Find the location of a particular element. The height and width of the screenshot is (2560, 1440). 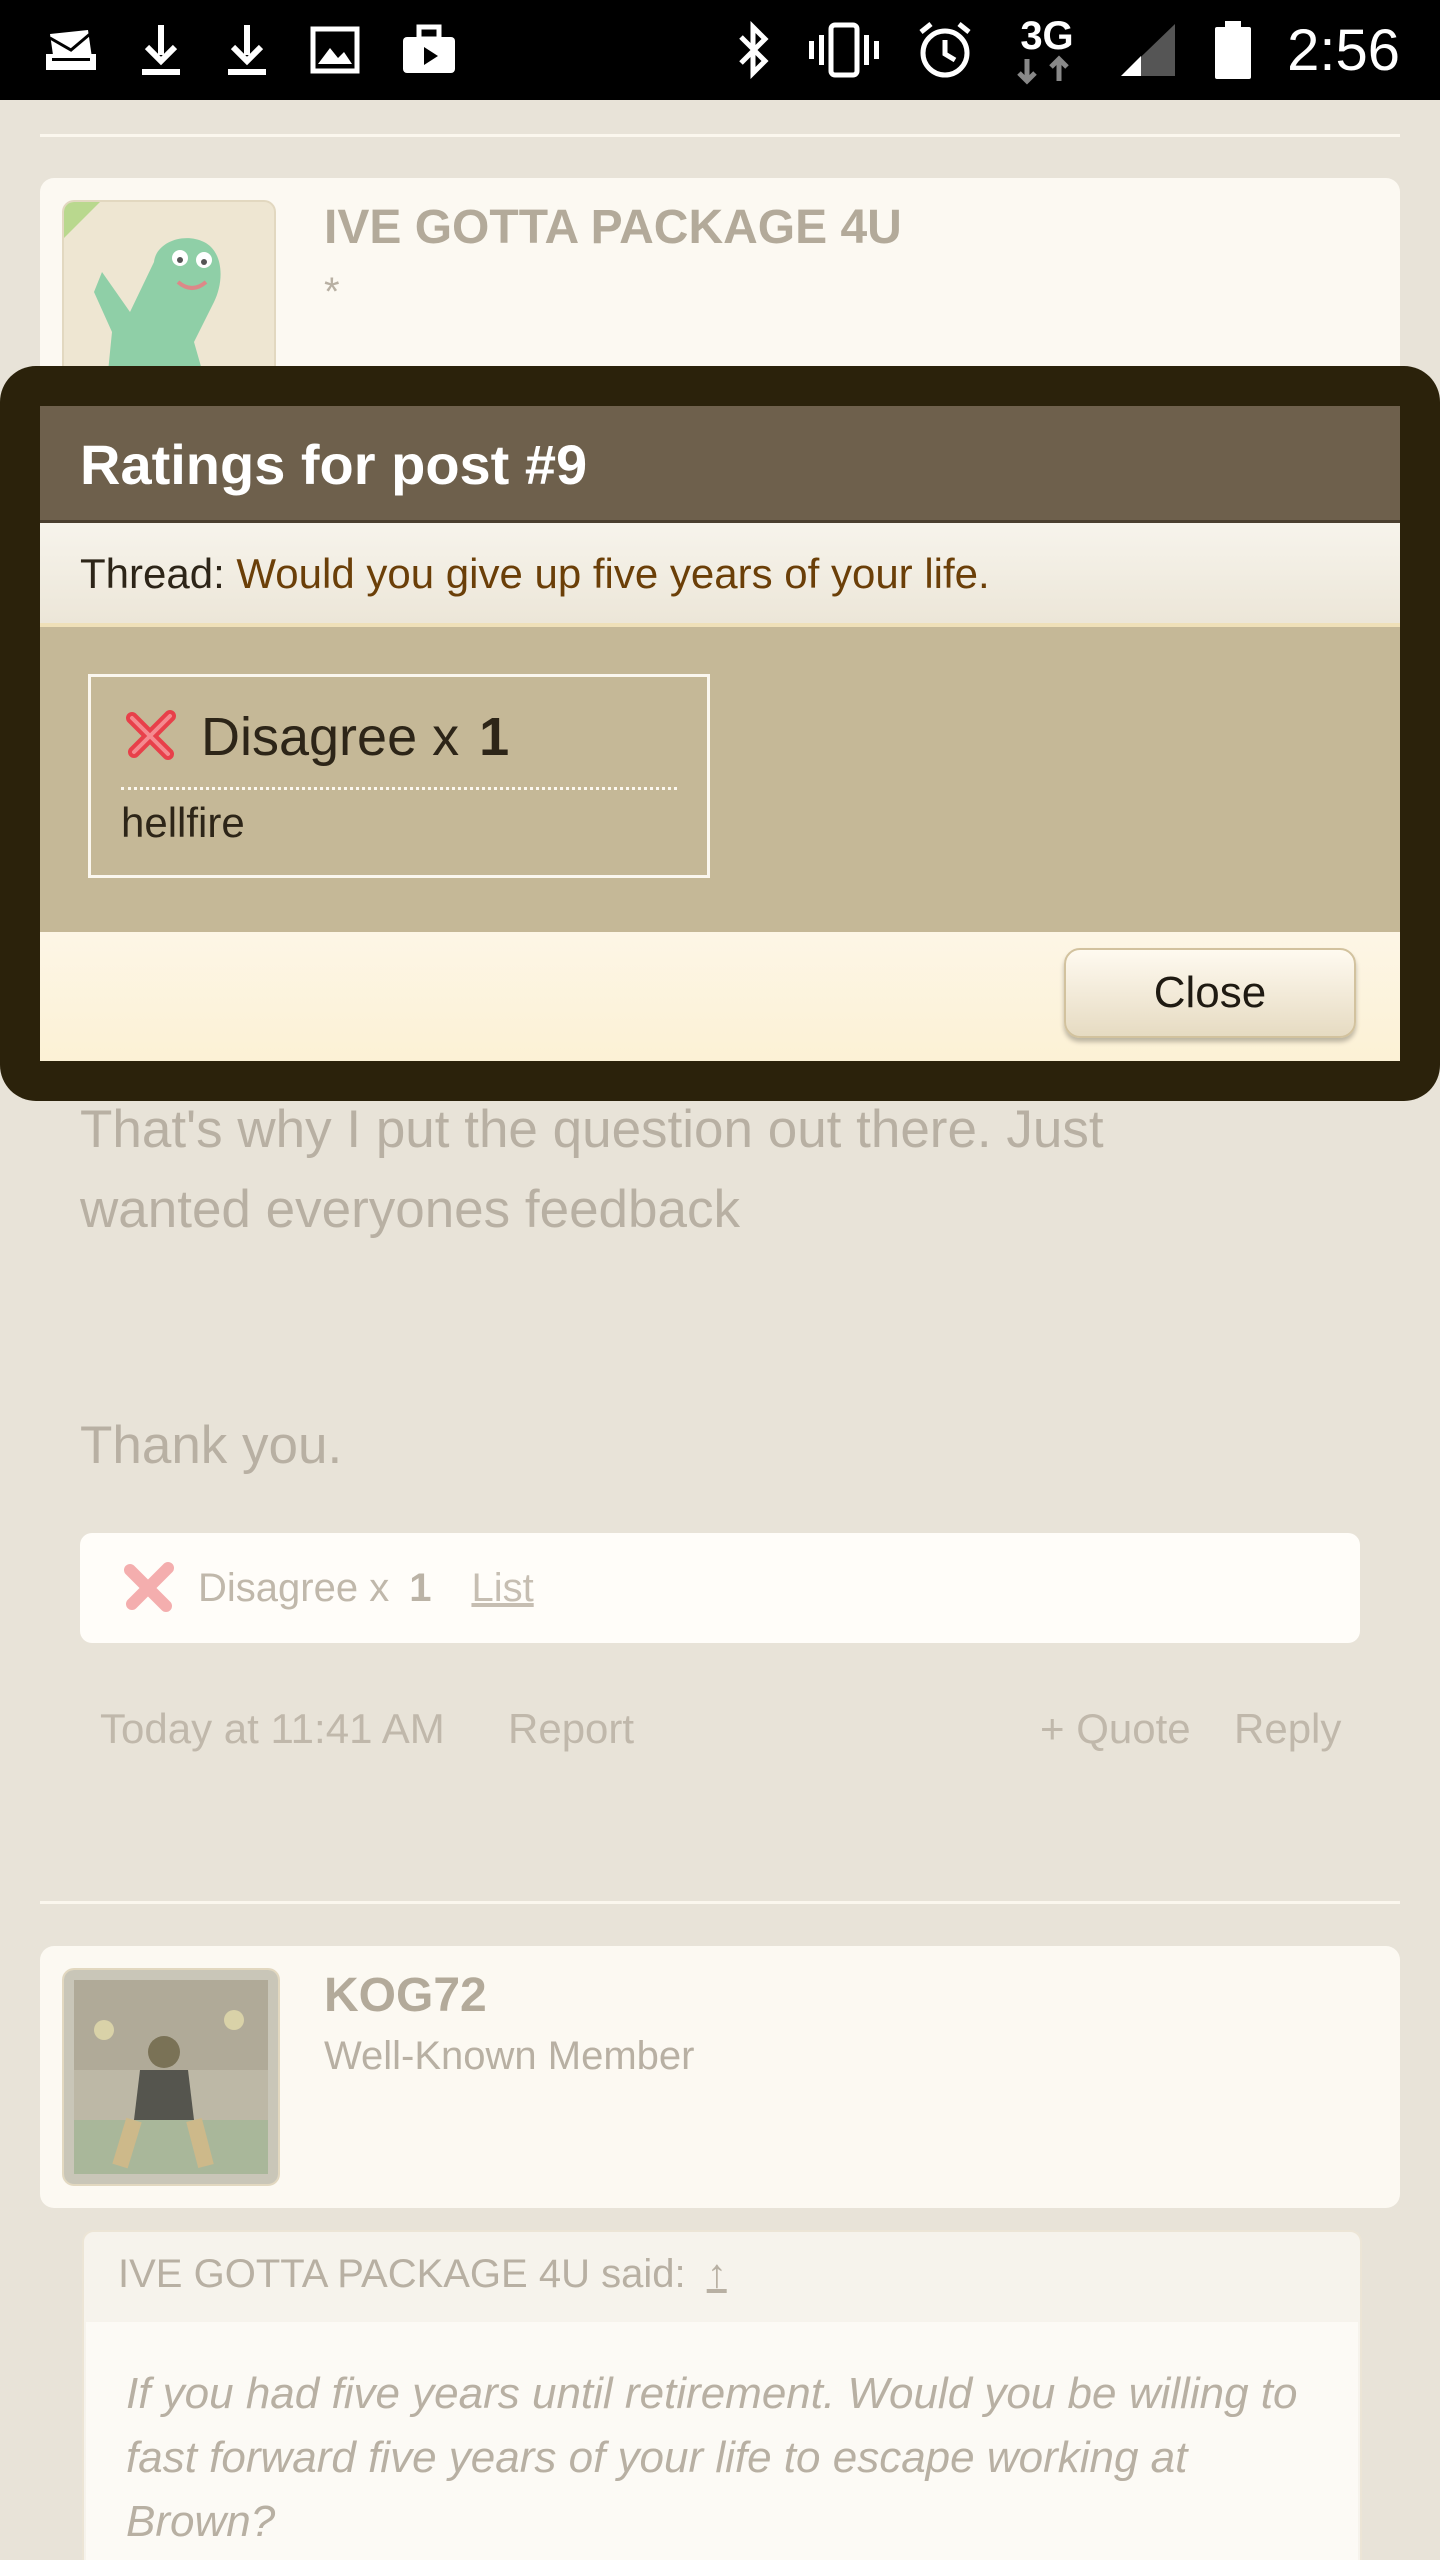

modal-footer: Close is located at coordinates (720, 996).